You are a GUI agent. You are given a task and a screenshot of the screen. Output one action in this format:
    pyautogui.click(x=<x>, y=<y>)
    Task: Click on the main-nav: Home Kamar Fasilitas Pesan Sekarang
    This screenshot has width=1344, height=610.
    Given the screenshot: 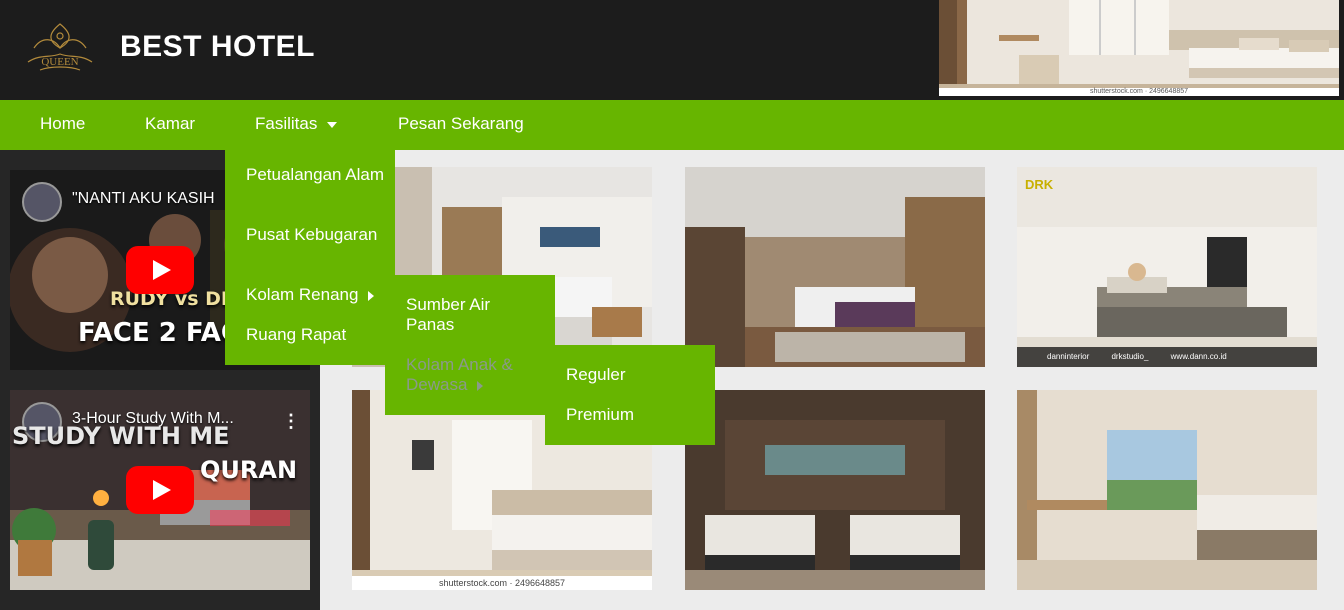 What is the action you would take?
    pyautogui.click(x=672, y=125)
    